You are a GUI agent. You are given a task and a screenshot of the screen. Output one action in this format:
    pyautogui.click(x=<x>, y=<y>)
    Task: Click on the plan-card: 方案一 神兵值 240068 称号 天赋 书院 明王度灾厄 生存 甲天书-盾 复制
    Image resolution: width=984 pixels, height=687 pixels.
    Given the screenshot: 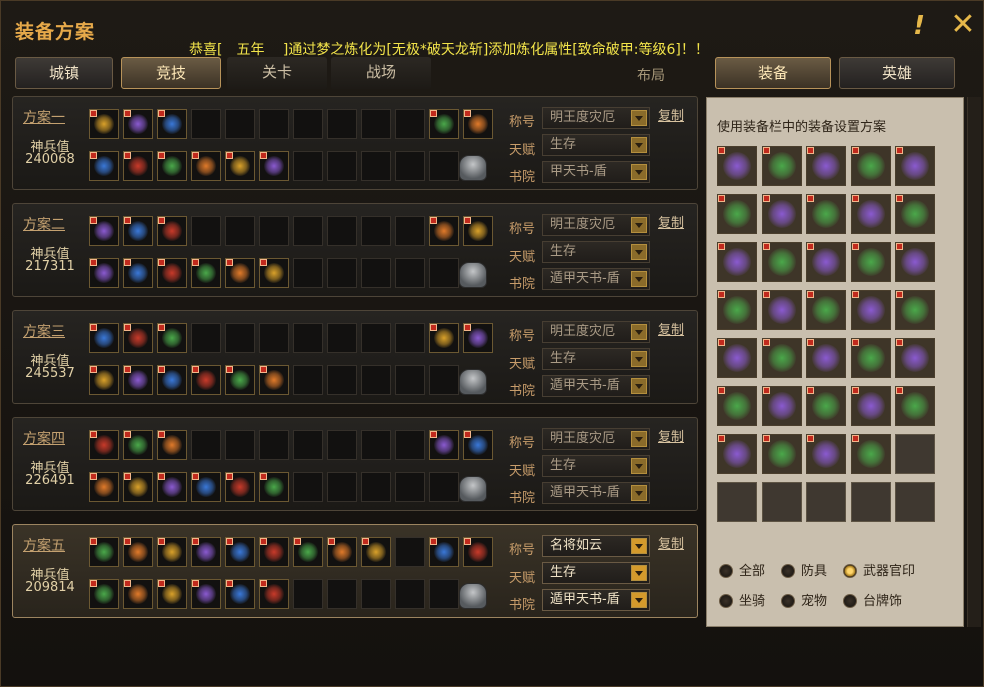 What is the action you would take?
    pyautogui.click(x=355, y=143)
    